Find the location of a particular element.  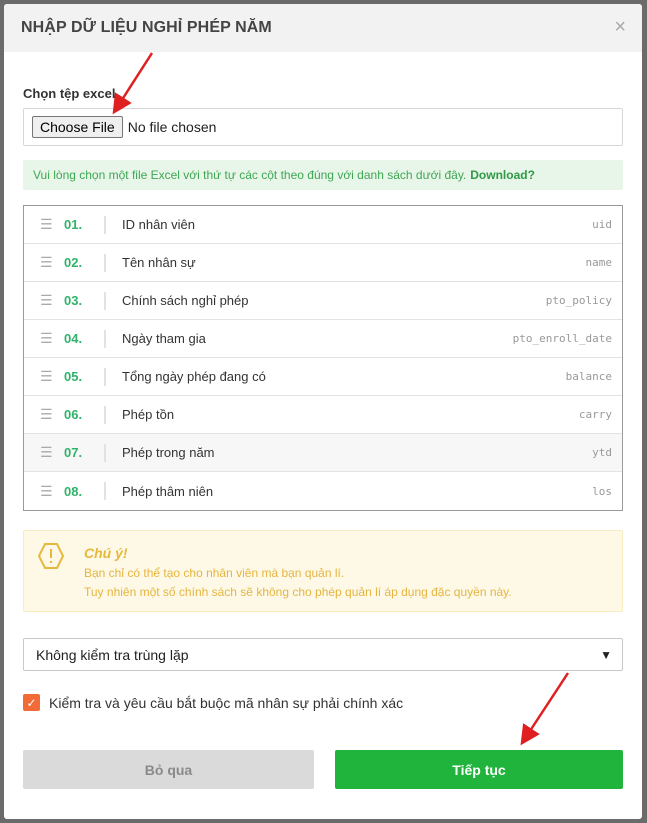

column-name: Chính sách nghỉ phép is located at coordinates (185, 300).